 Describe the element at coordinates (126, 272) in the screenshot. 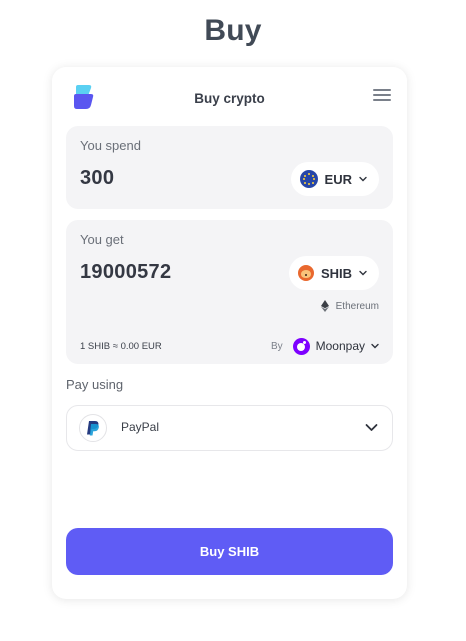

I see `get-amount-value: 19000572` at that location.